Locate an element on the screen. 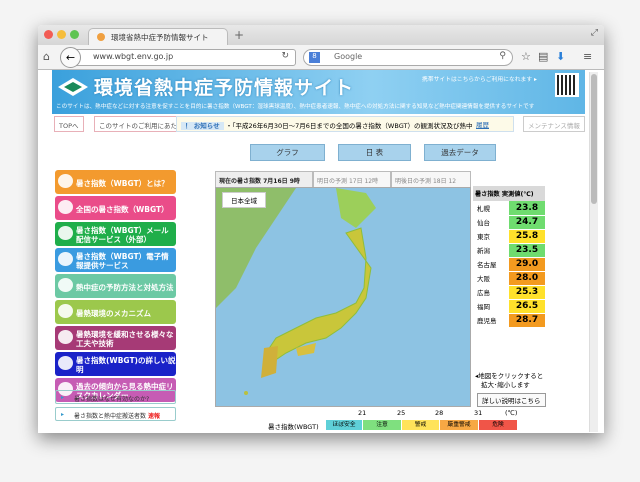 This screenshot has height=482, width=640. table-row: 広島 25.3 is located at coordinates (509, 292).